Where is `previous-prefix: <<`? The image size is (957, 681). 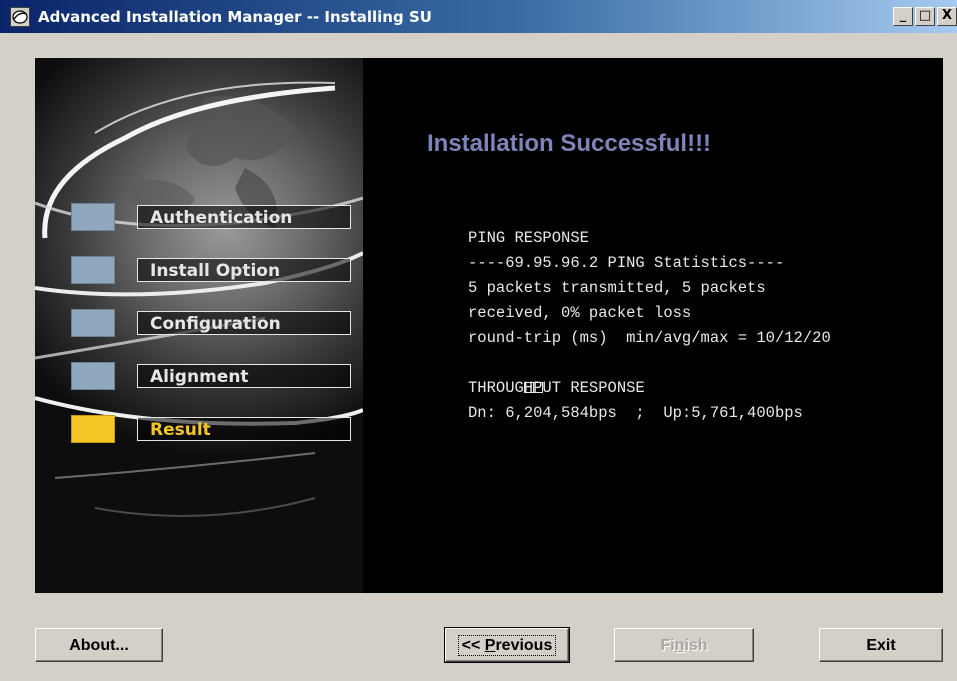 previous-prefix: << is located at coordinates (473, 645).